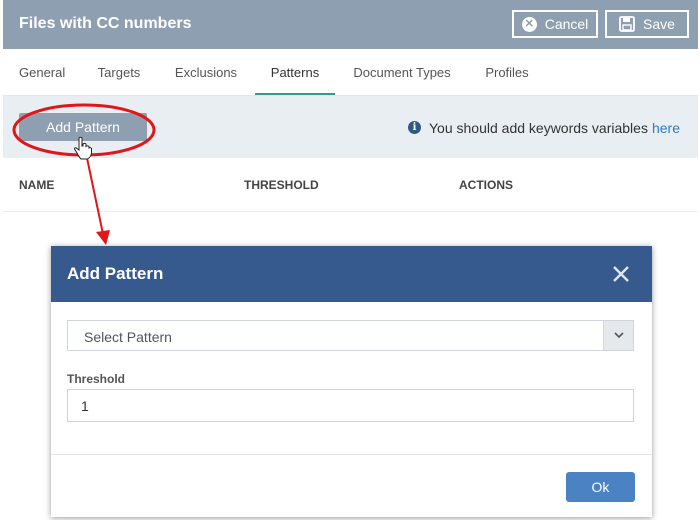 This screenshot has height=520, width=700. I want to click on dialog-title: Add Pattern, so click(115, 273).